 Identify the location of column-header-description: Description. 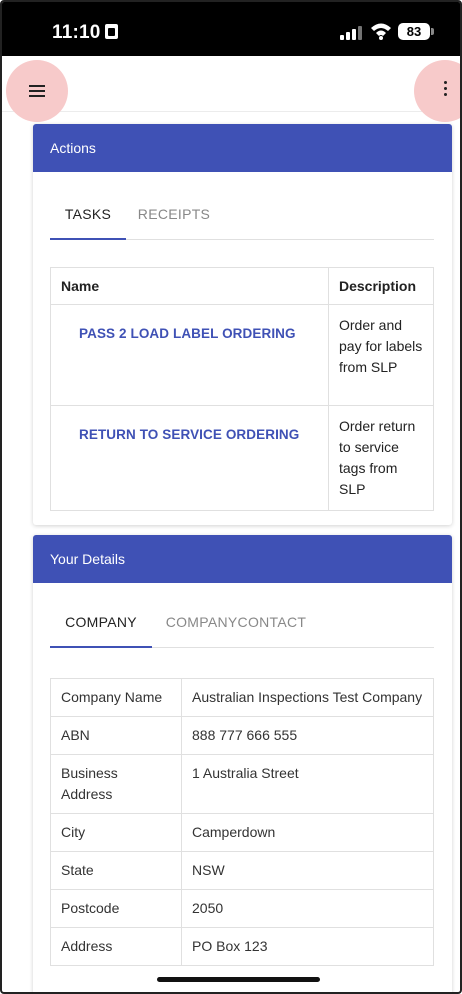
(381, 286).